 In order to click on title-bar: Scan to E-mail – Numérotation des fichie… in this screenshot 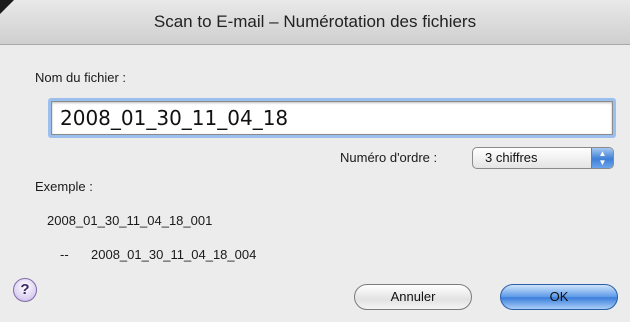, I will do `click(315, 22)`.